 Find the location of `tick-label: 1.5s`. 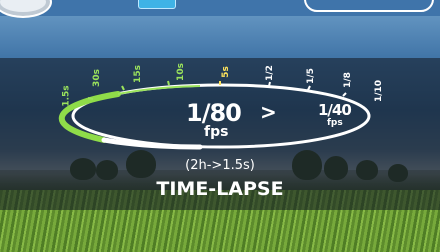

tick-label: 1.5s is located at coordinates (66, 96).